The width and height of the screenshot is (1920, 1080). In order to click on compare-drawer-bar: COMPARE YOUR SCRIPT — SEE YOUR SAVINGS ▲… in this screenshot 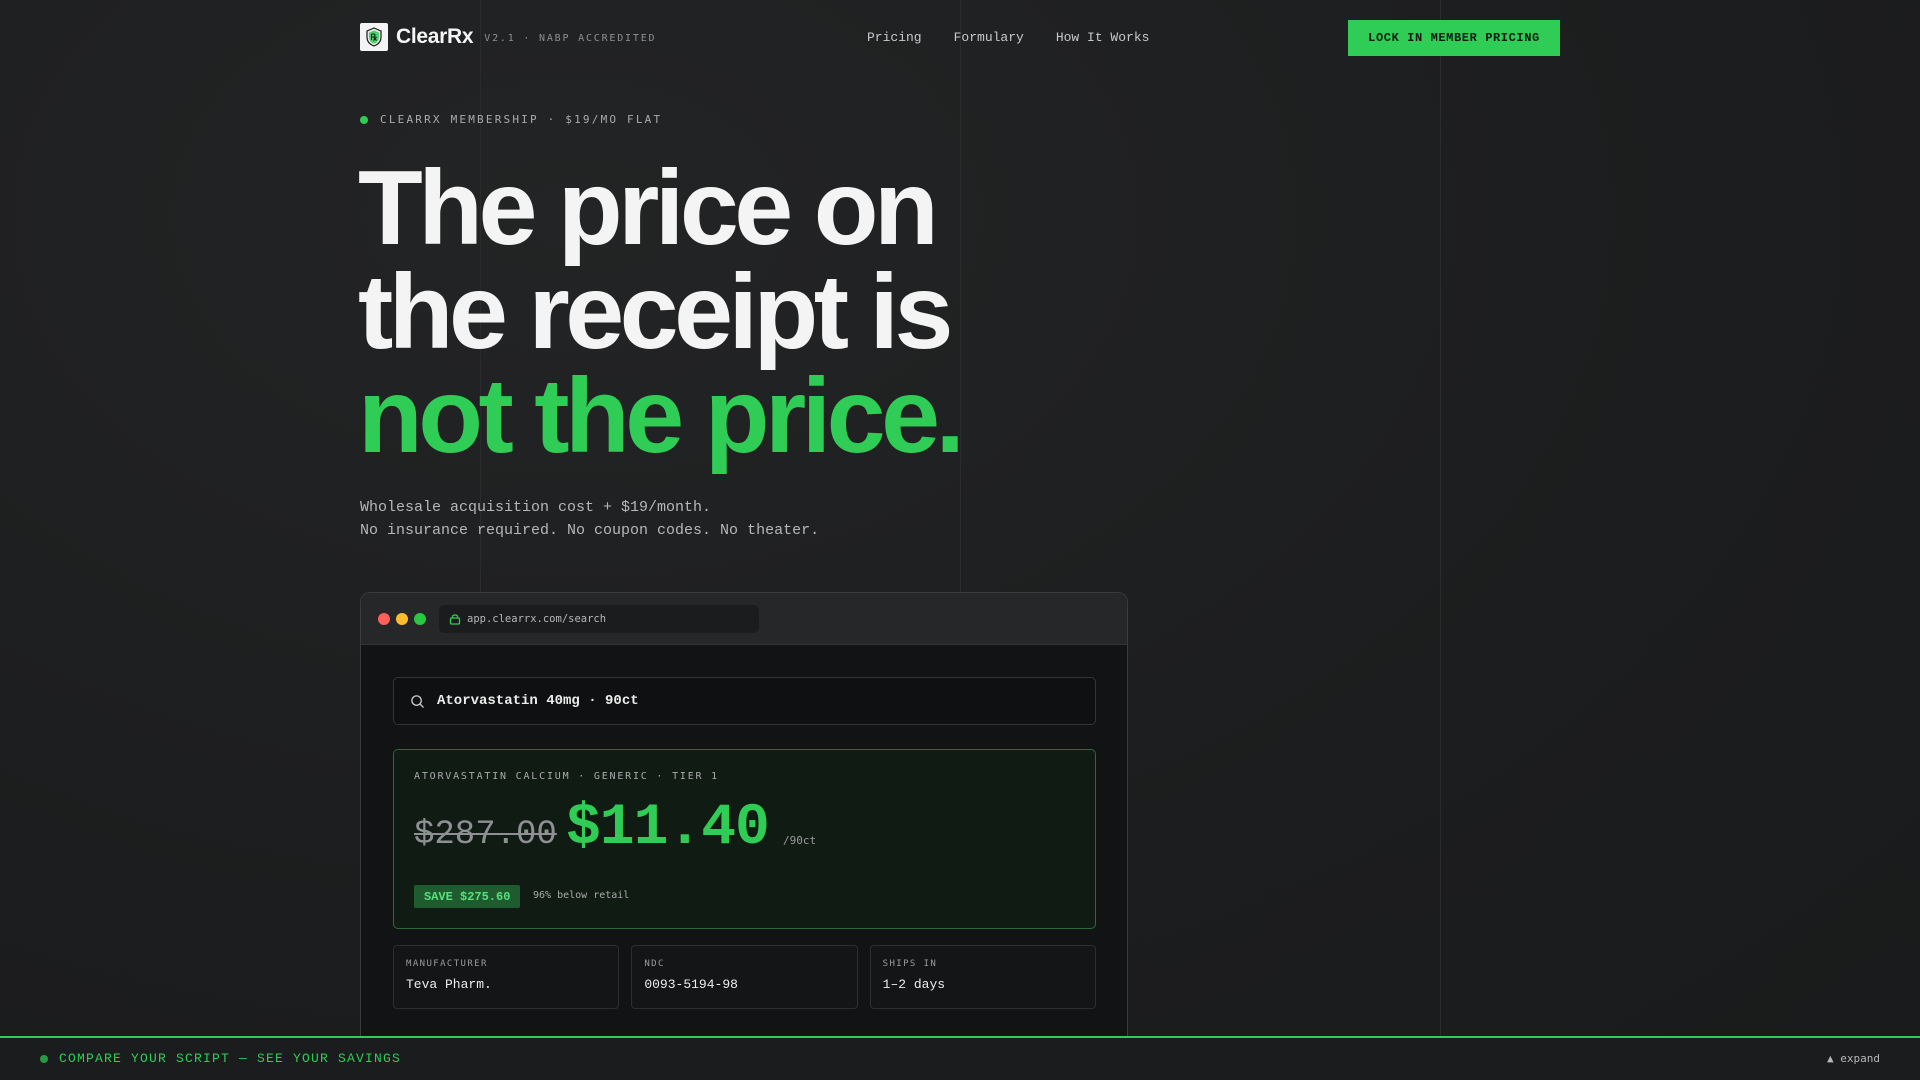, I will do `click(960, 1058)`.